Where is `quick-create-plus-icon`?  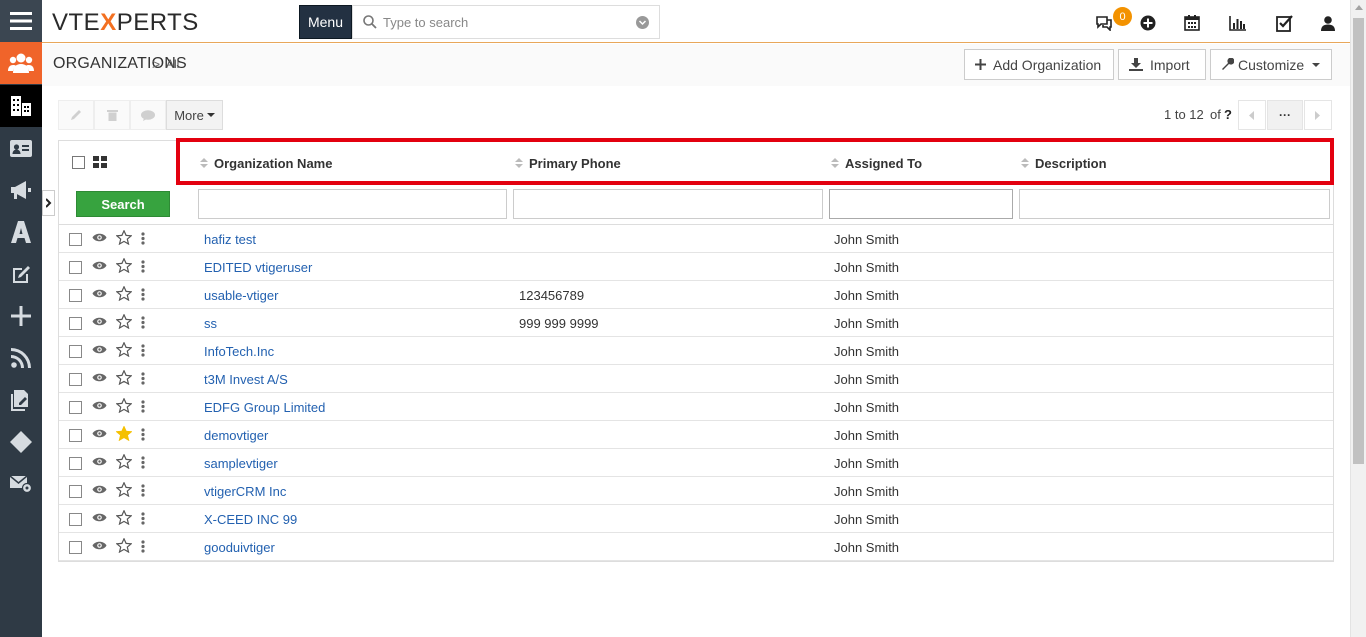 quick-create-plus-icon is located at coordinates (1148, 23).